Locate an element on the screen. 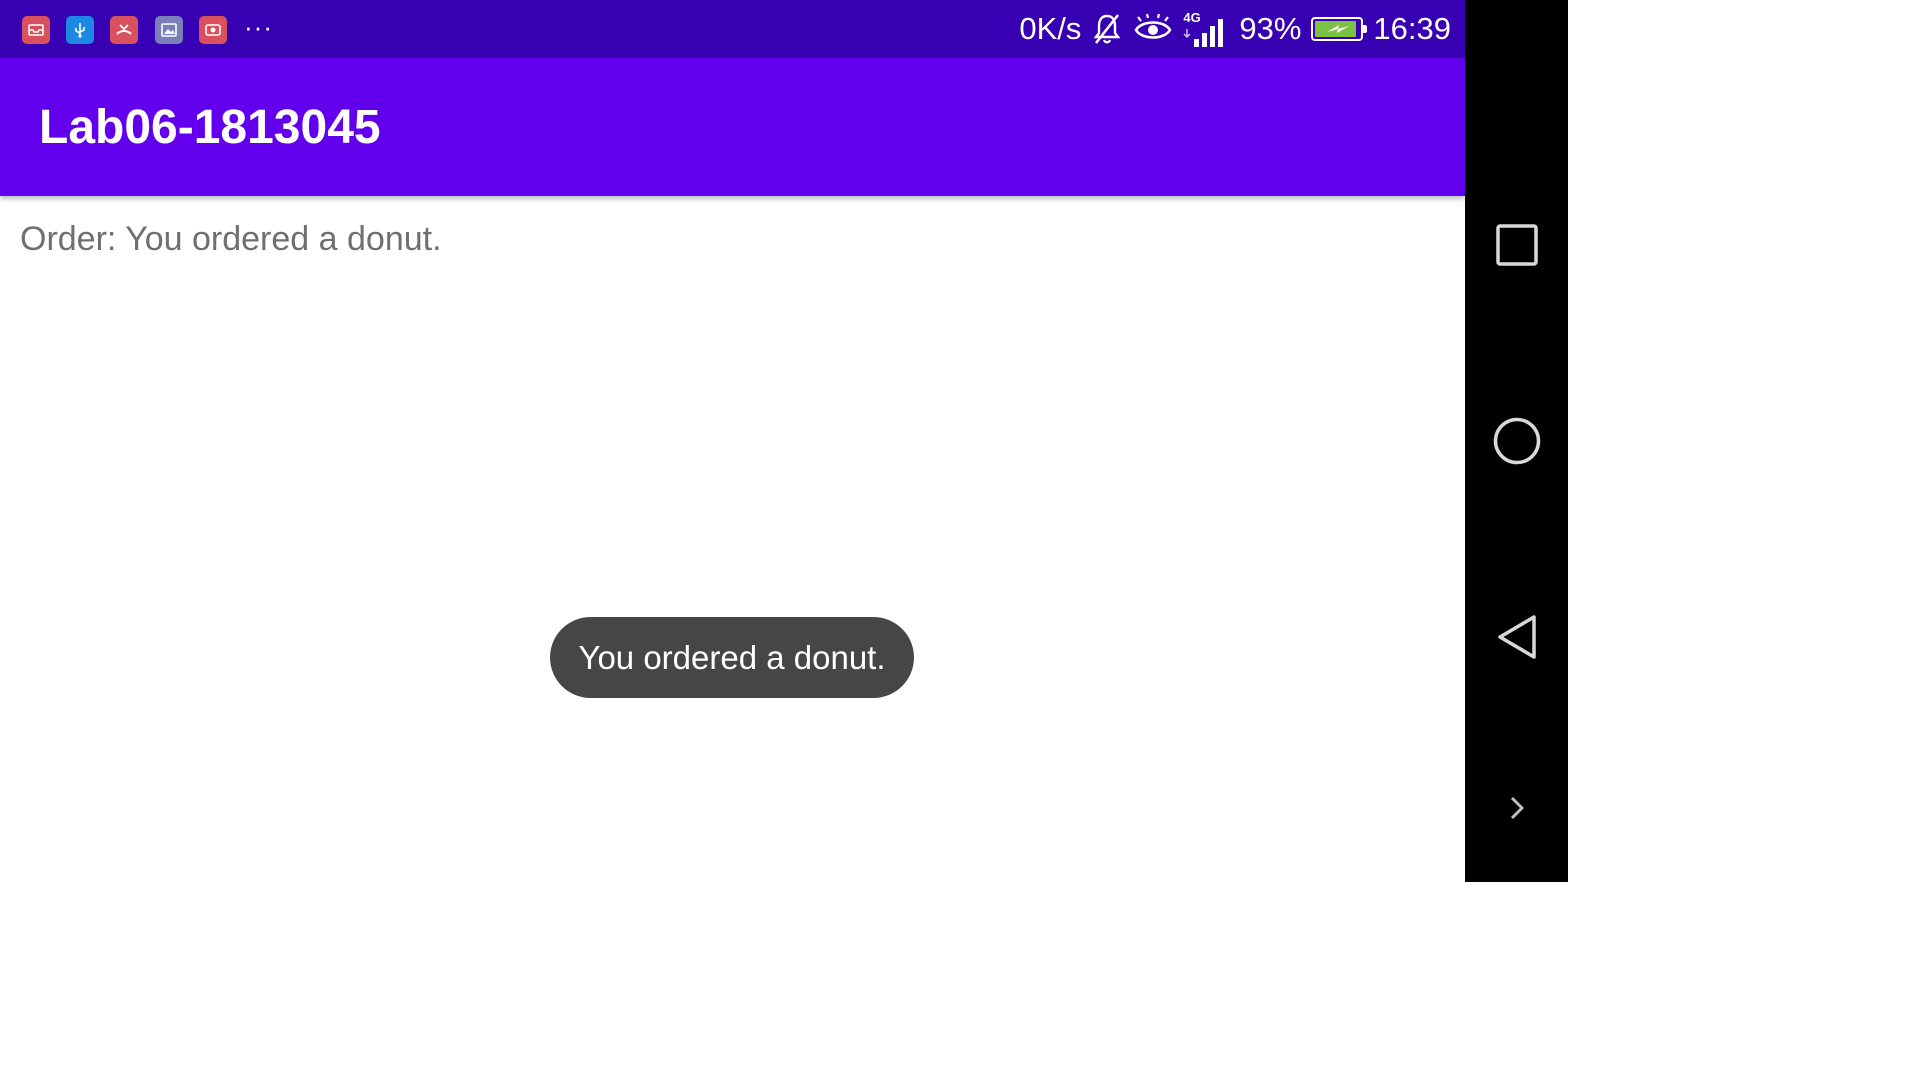  recents-icon is located at coordinates (1516, 245).